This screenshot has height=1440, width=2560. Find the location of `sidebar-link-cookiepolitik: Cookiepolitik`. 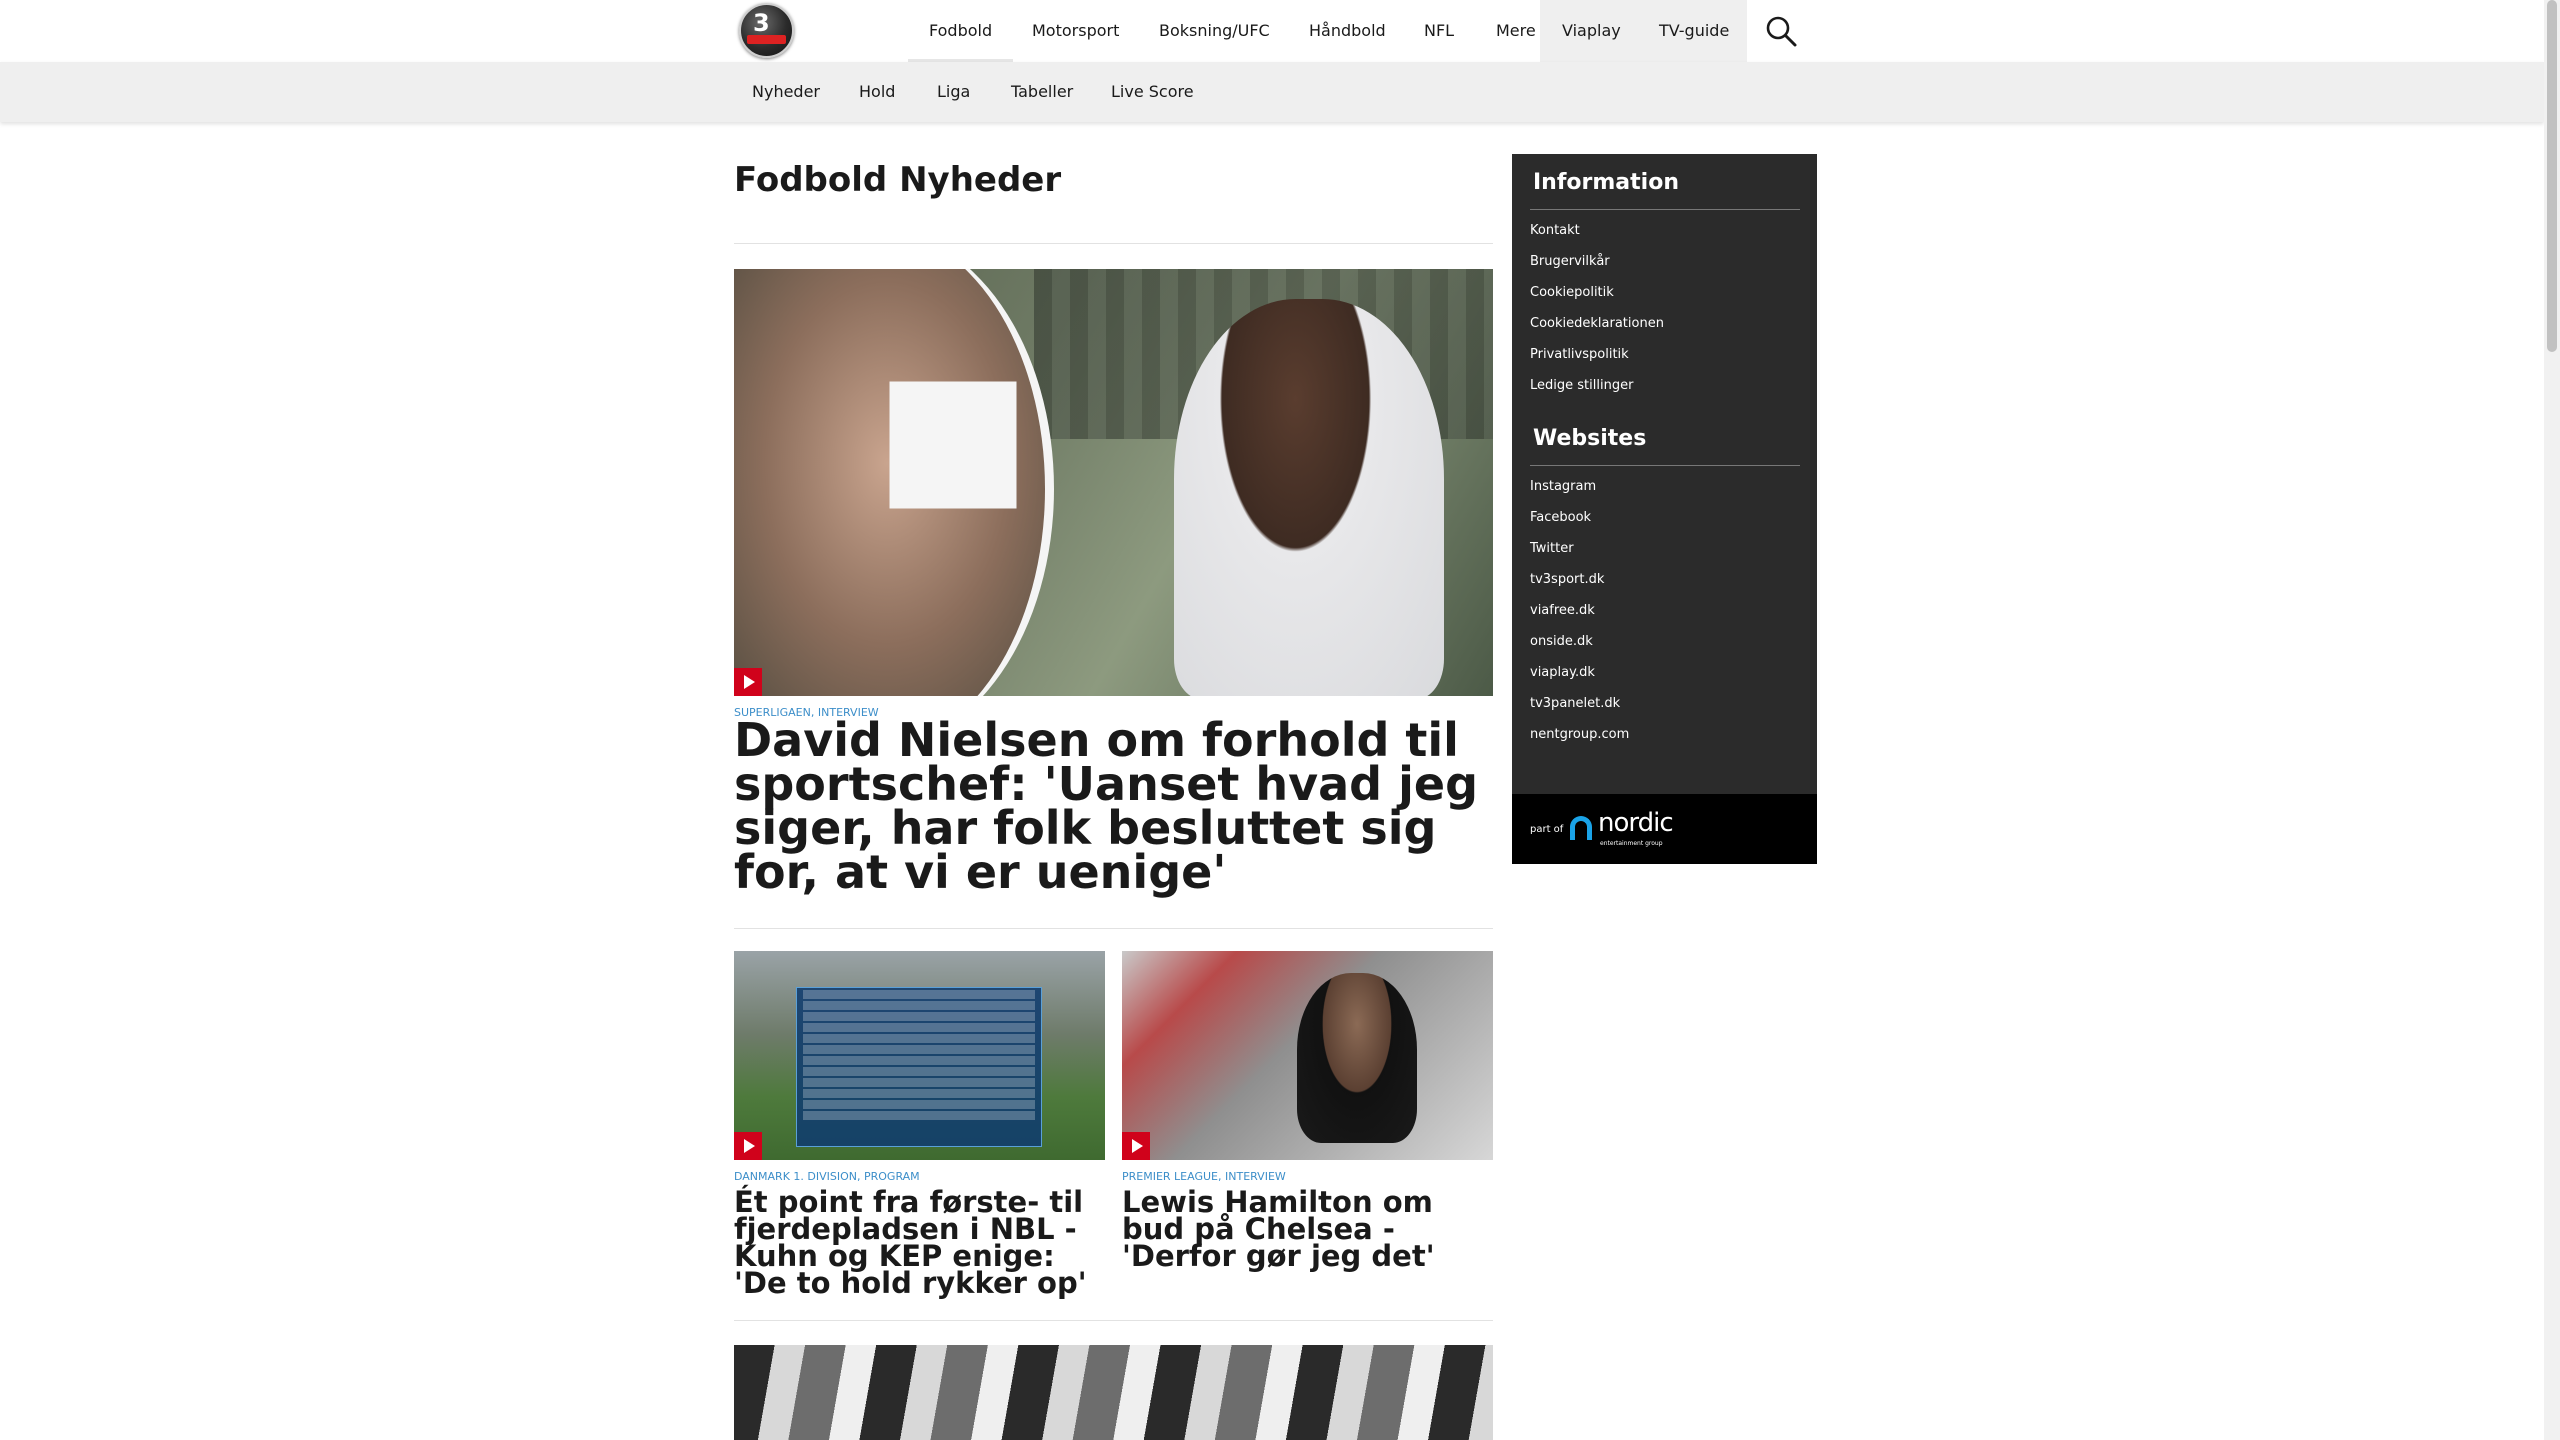

sidebar-link-cookiepolitik: Cookiepolitik is located at coordinates (1572, 292).